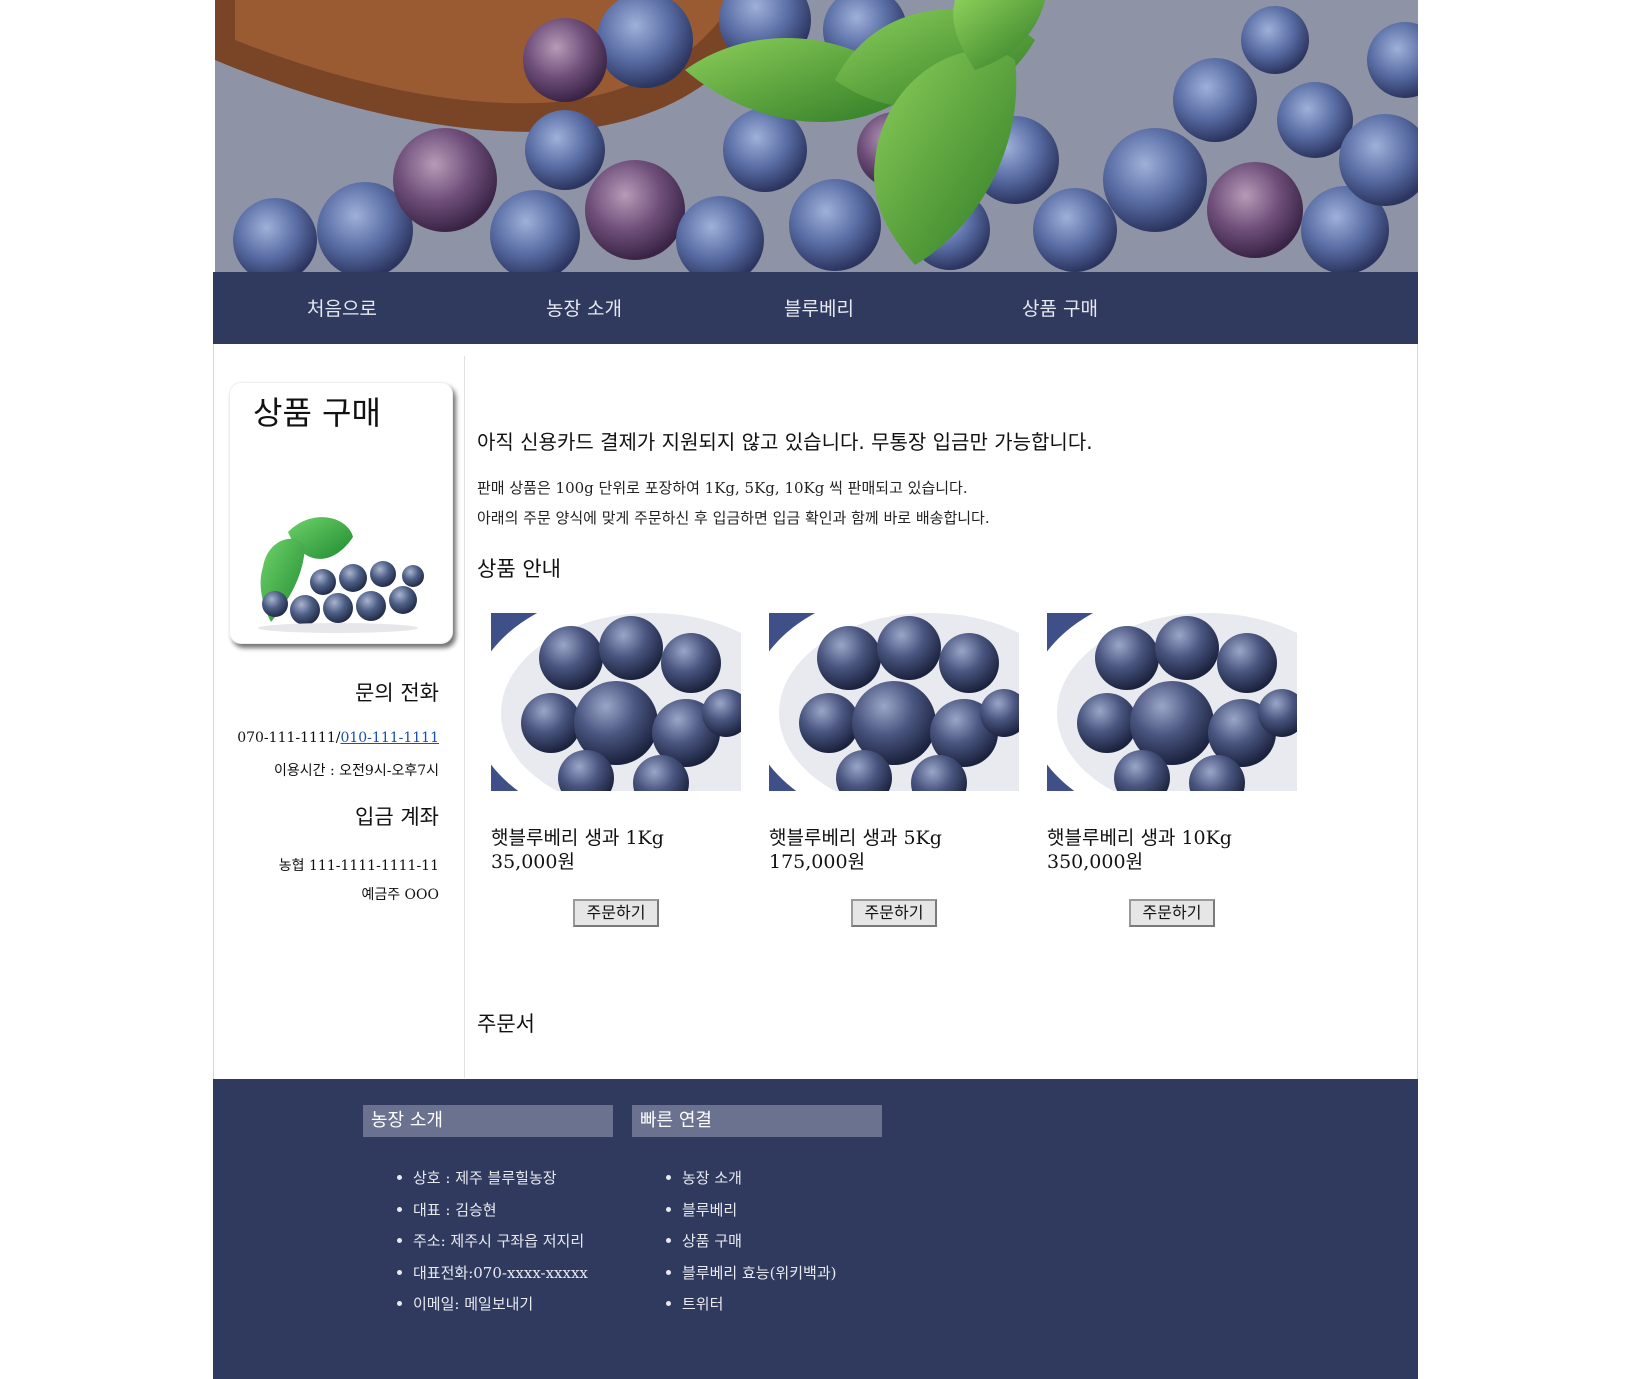 This screenshot has height=1379, width=1647. Describe the element at coordinates (751, 1183) in the screenshot. I see `footer-link-farm-intro: 농장 소개` at that location.